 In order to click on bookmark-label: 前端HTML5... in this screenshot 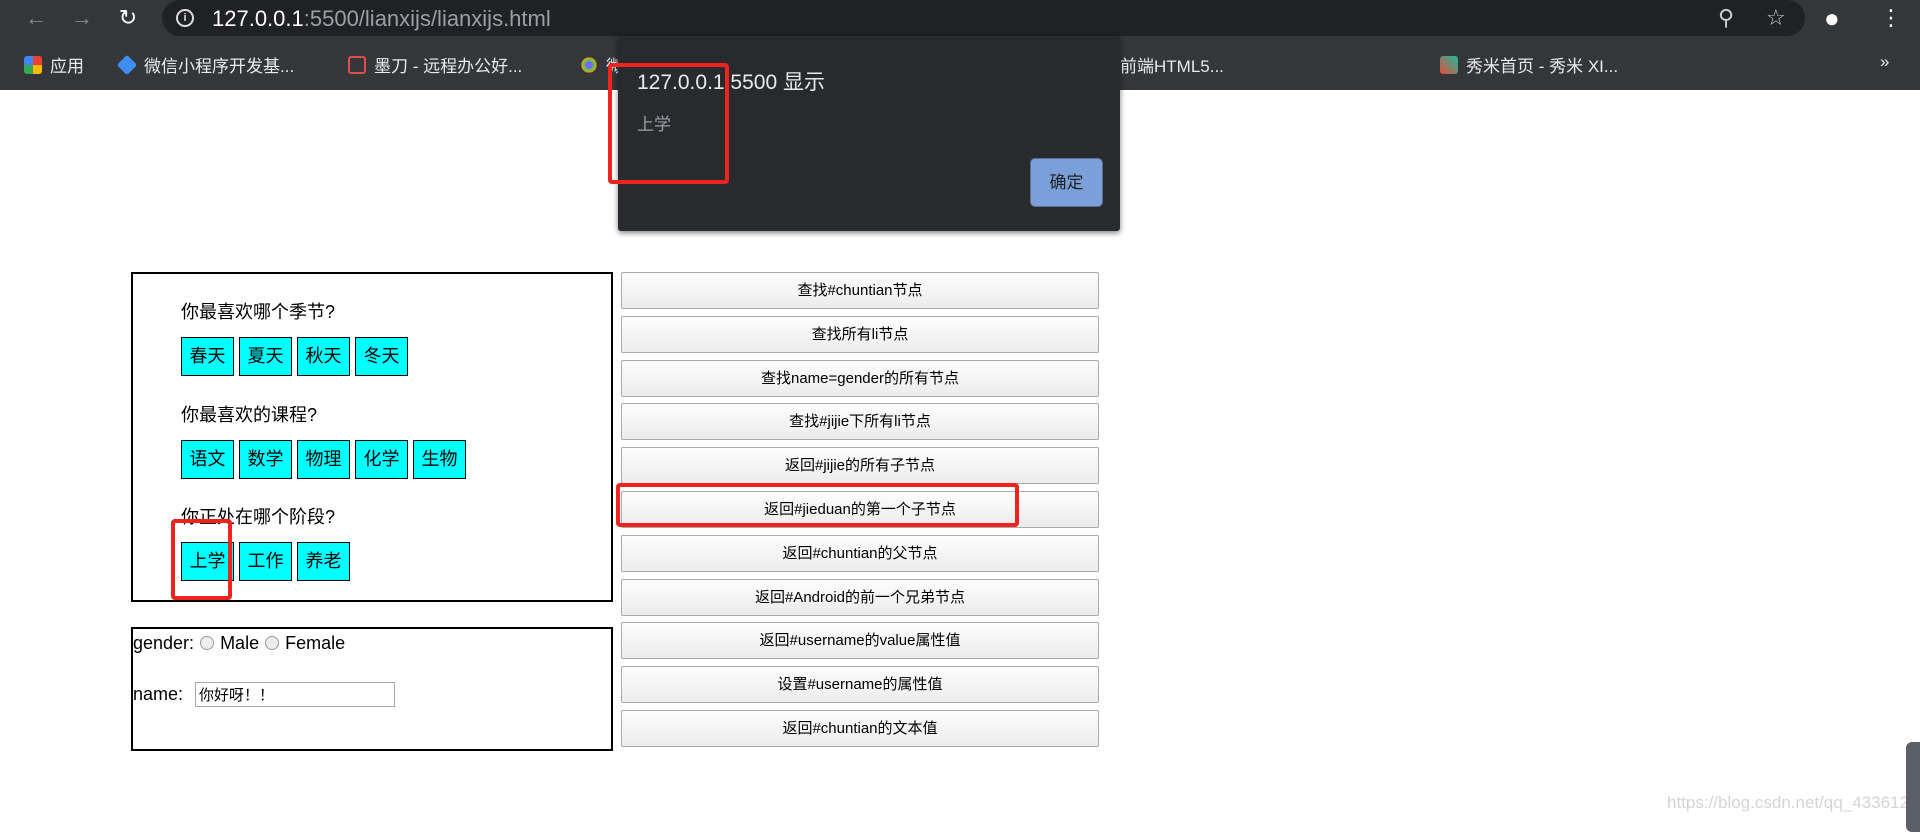, I will do `click(1172, 66)`.